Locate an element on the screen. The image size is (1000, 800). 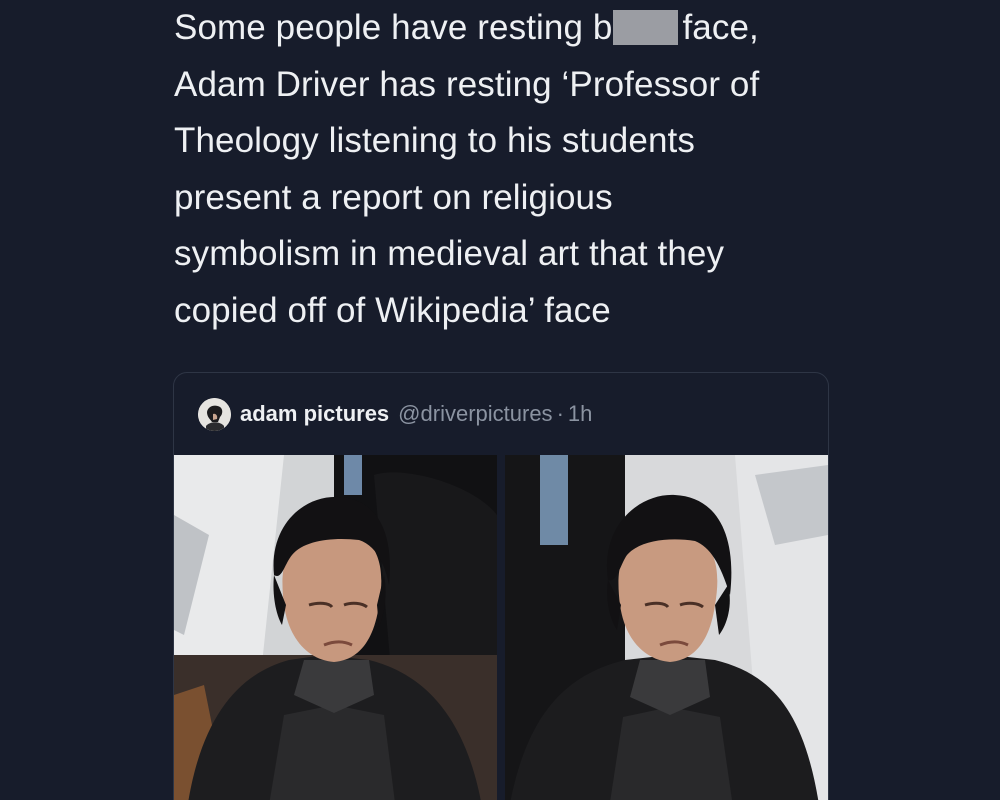
censor-block is located at coordinates (646, 27).